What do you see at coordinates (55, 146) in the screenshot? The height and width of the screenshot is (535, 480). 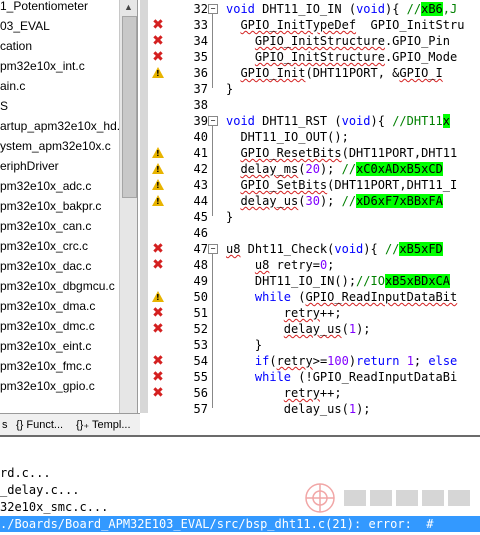 I see `tree-item: ystem_apm32e10x.c` at bounding box center [55, 146].